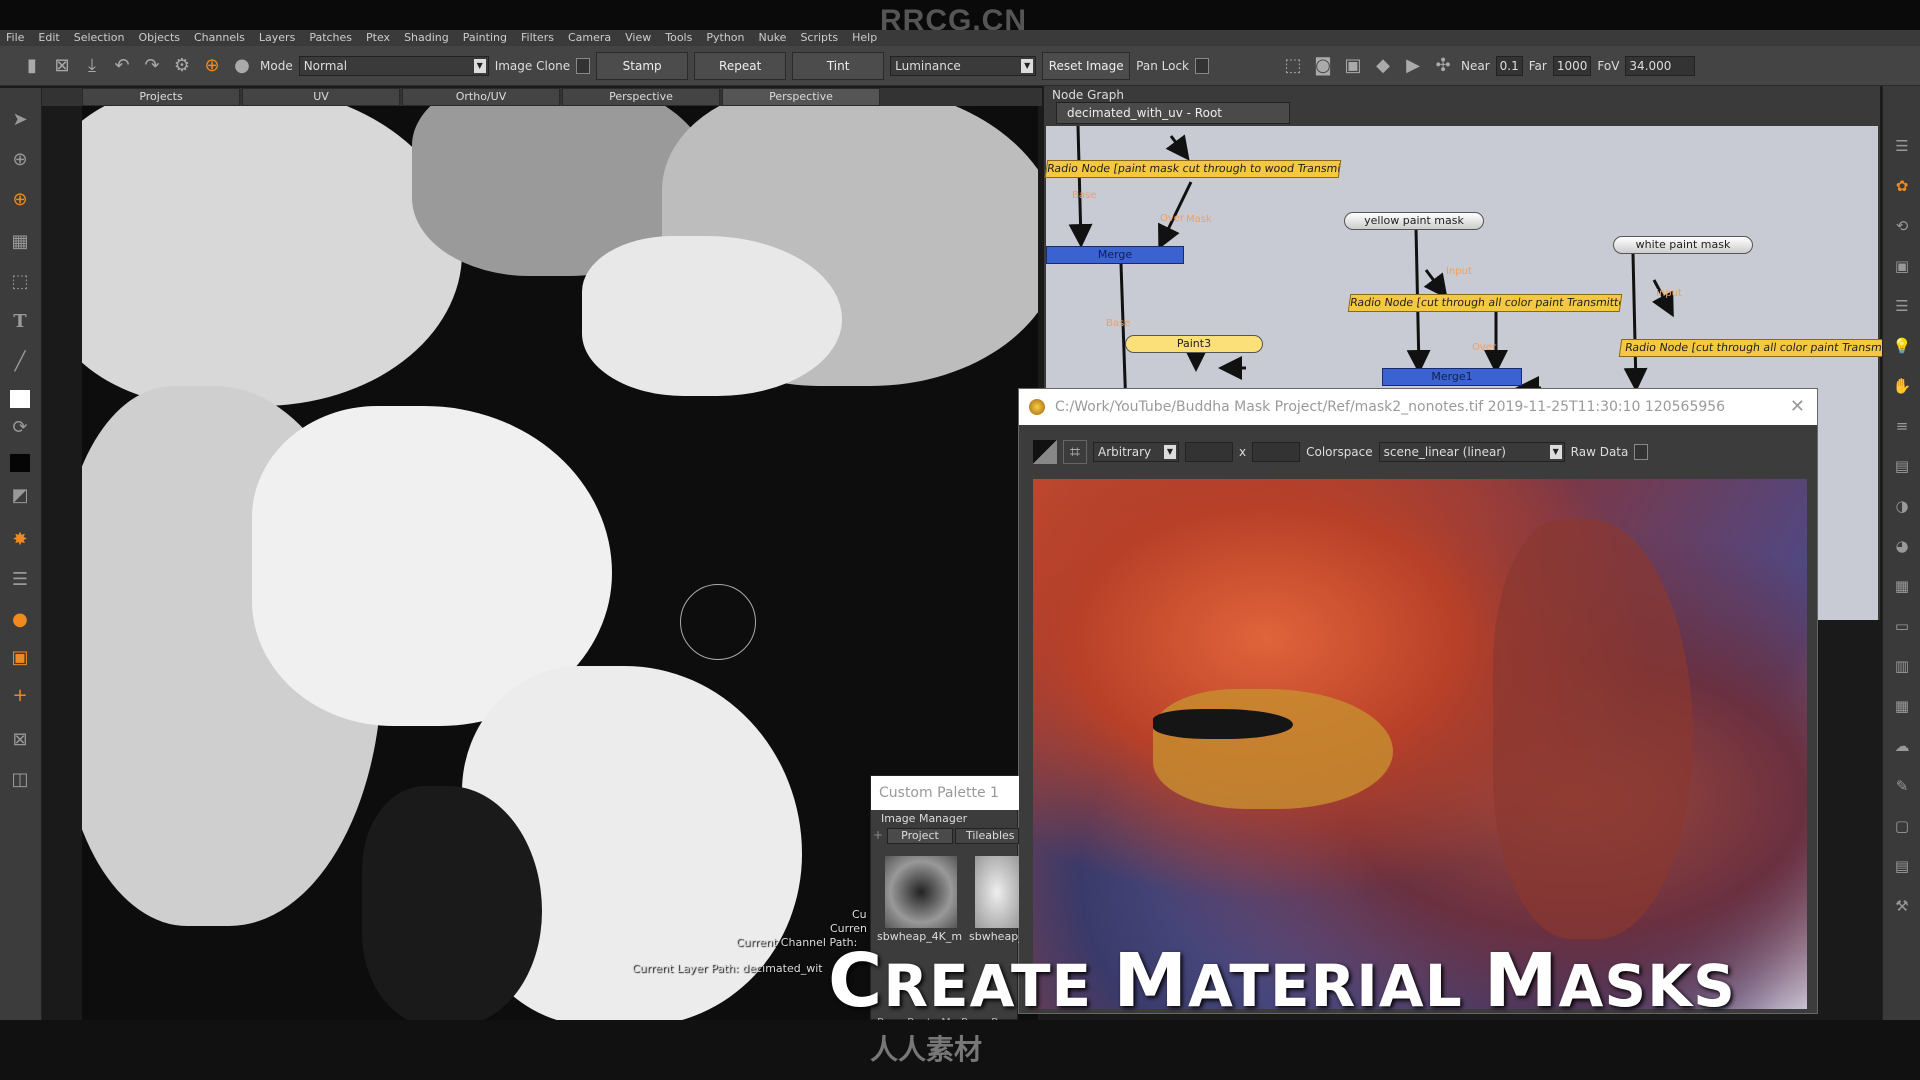 The image size is (1920, 1080). What do you see at coordinates (1902, 466) in the screenshot?
I see `channels-icon: ▤` at bounding box center [1902, 466].